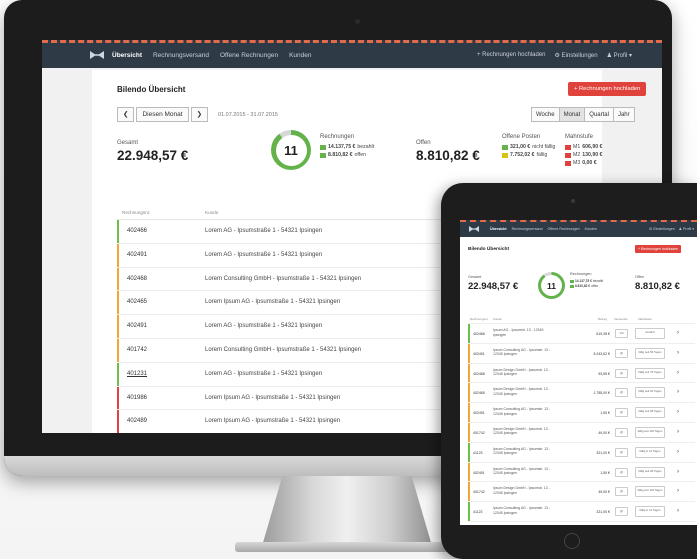  Describe the element at coordinates (662, 229) in the screenshot. I see `tablet-nav-settings: ⚙ Einstellungen` at that location.